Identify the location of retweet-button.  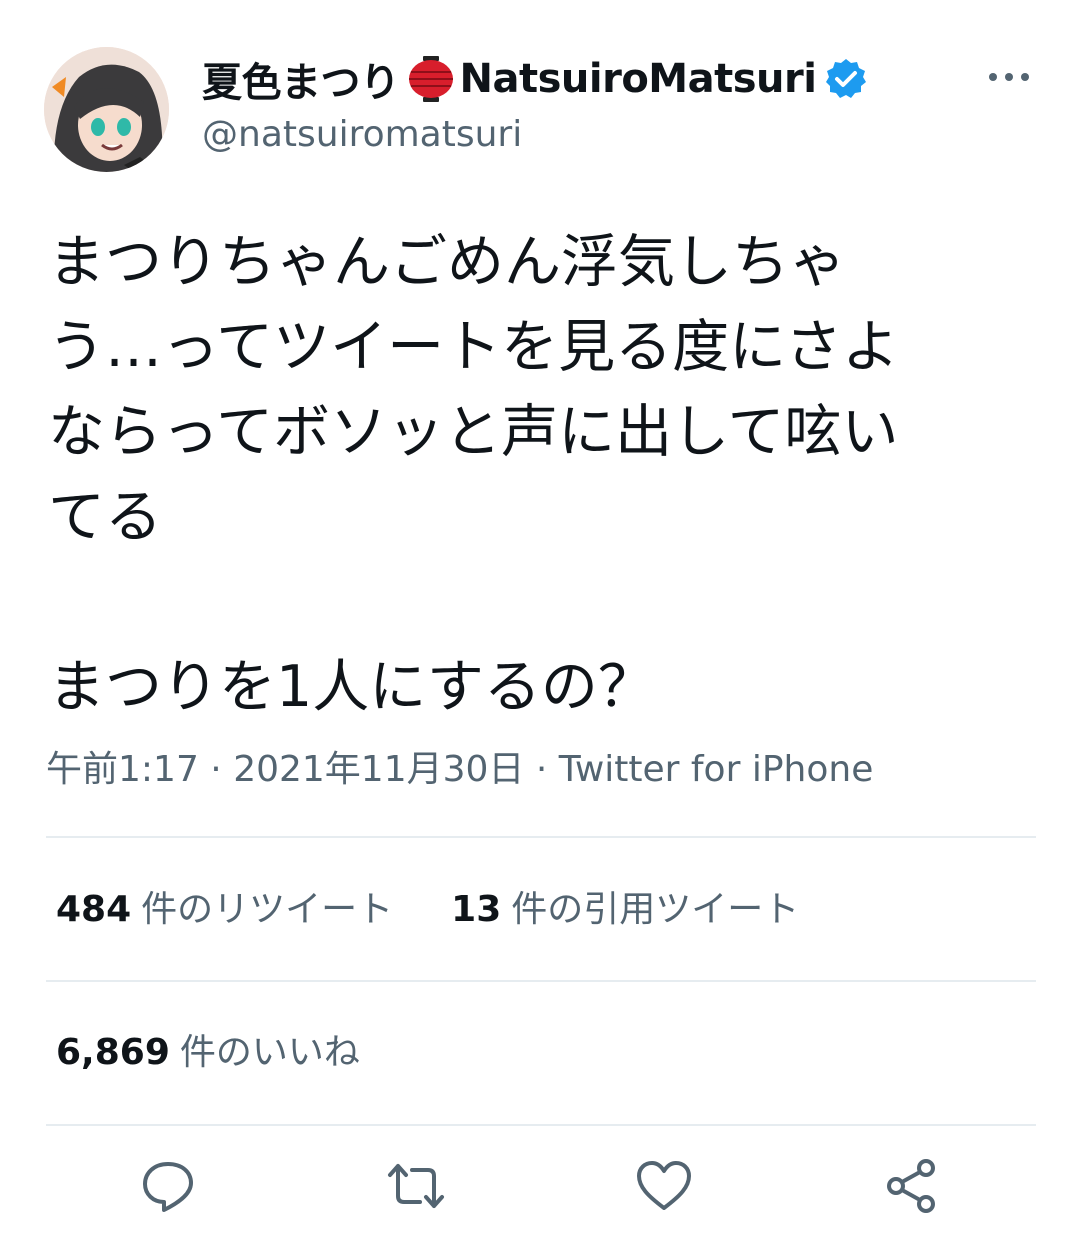
(416, 1186).